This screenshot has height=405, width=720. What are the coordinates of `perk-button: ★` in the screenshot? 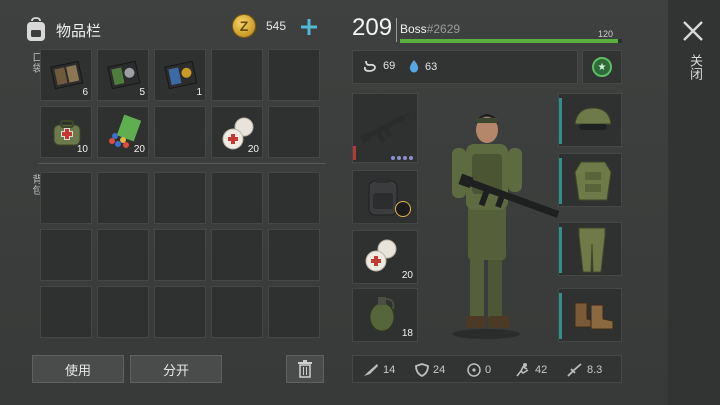 It's located at (602, 67).